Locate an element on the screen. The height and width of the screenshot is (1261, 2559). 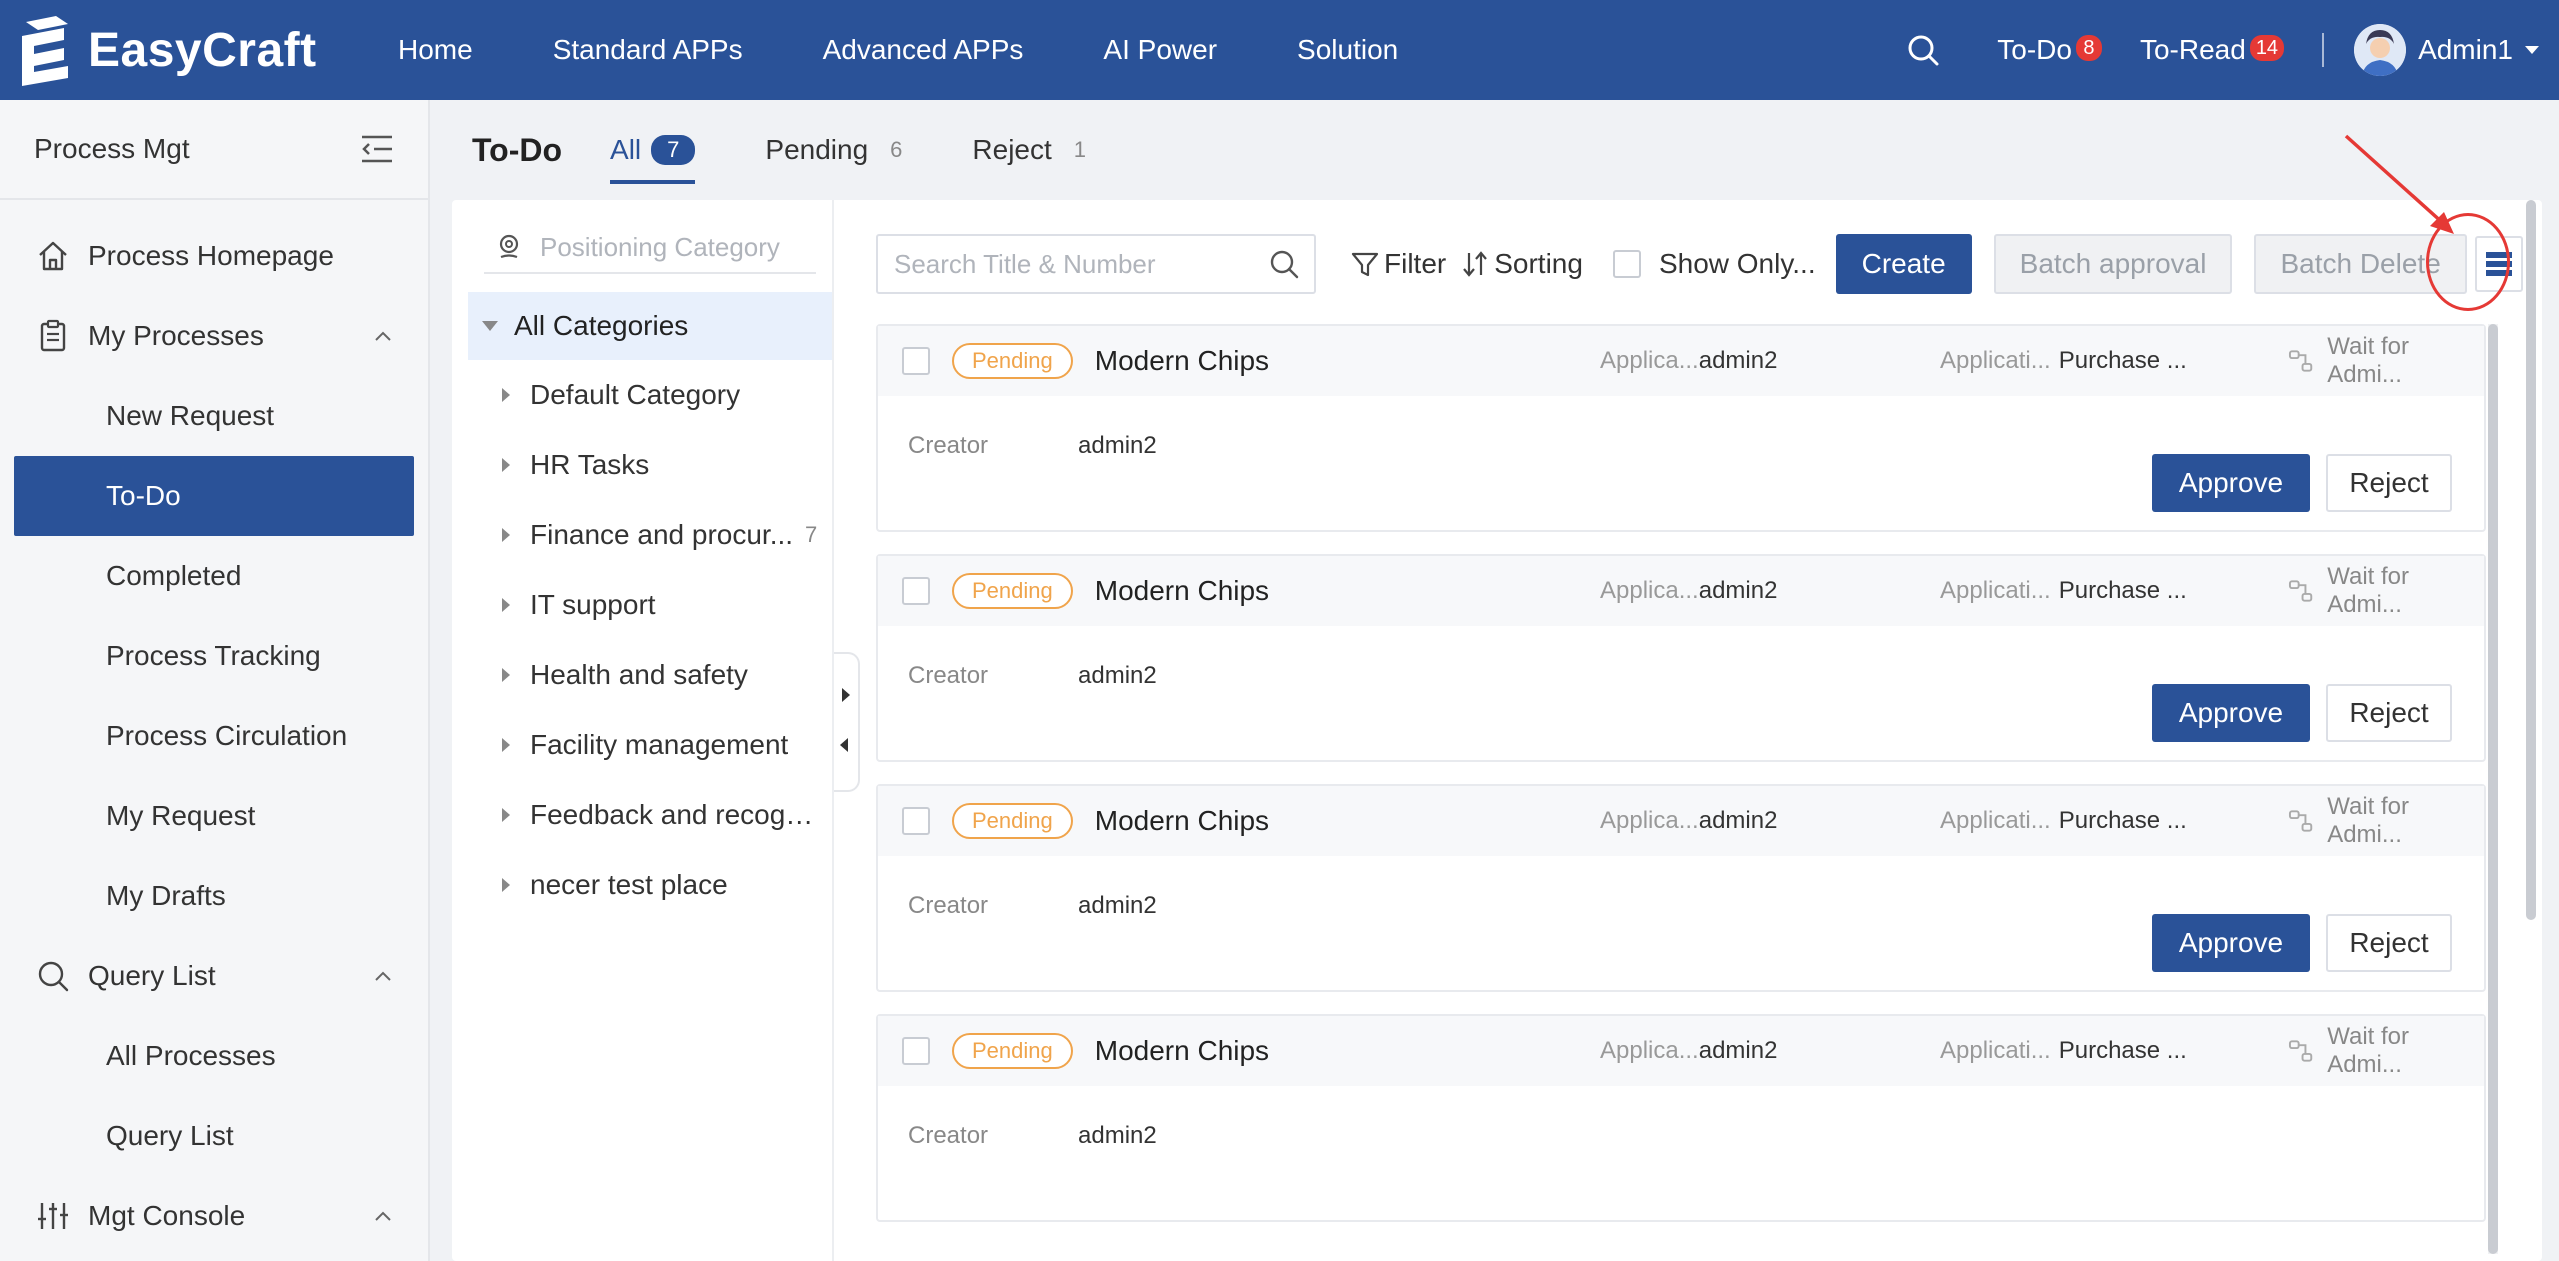
category-item: Health and safety is located at coordinates (642, 675).